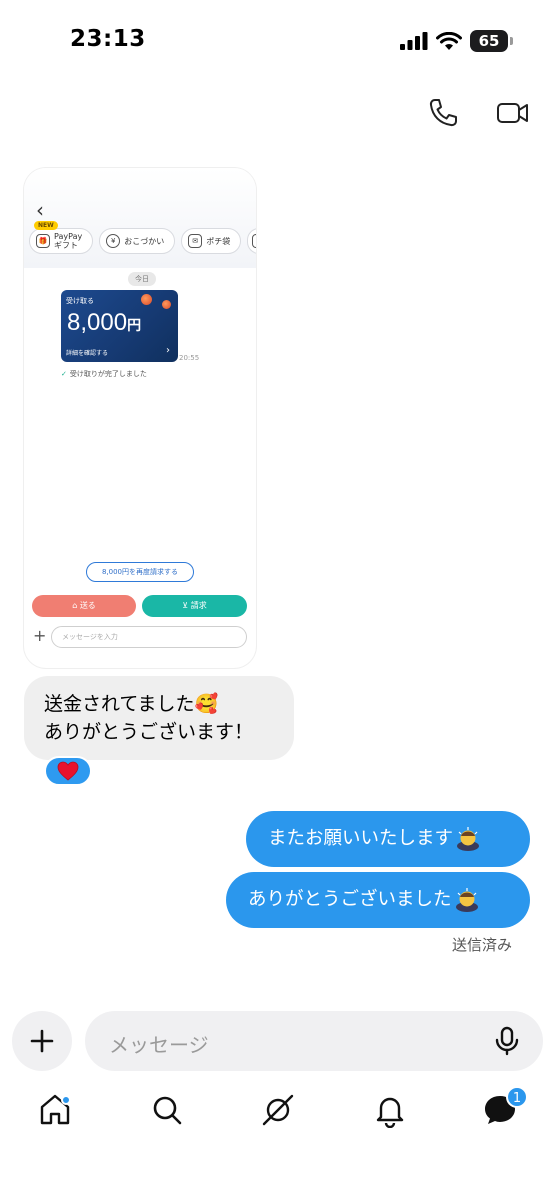  I want to click on status-icons: 65, so click(456, 41).